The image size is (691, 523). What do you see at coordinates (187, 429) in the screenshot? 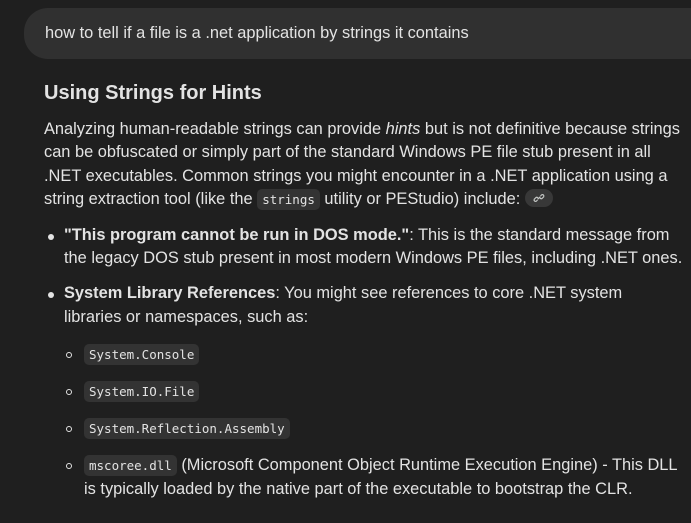
I see `inline-code: System.Reflection.Assembly` at bounding box center [187, 429].